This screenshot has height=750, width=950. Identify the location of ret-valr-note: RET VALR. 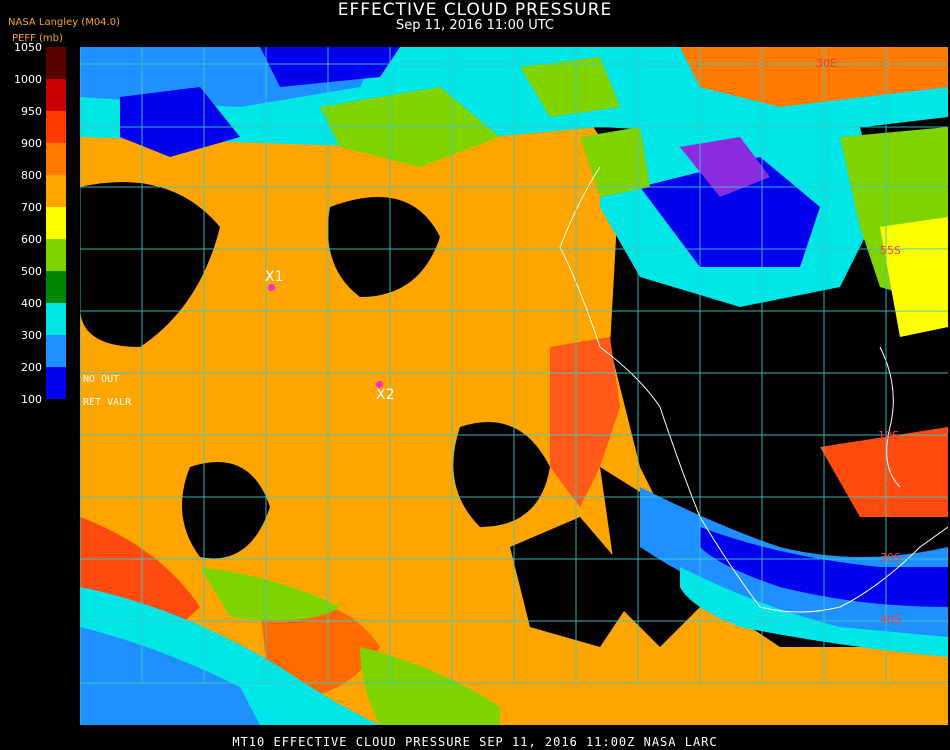
(107, 402).